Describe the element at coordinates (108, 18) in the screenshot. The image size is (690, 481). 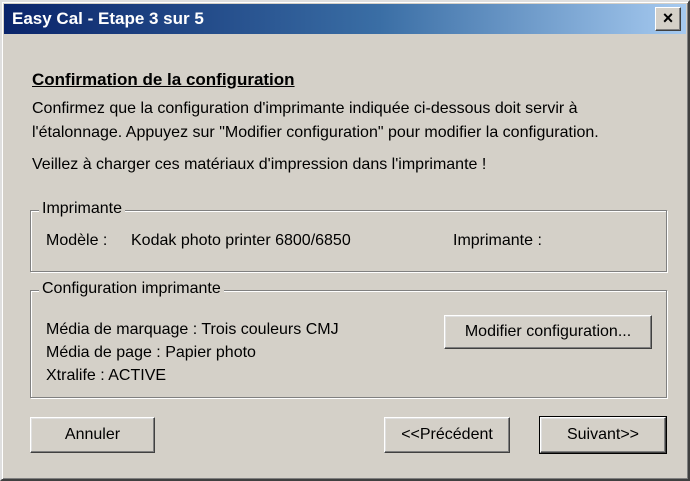
I see `window-title: Easy Cal - Etape 3 sur 5` at that location.